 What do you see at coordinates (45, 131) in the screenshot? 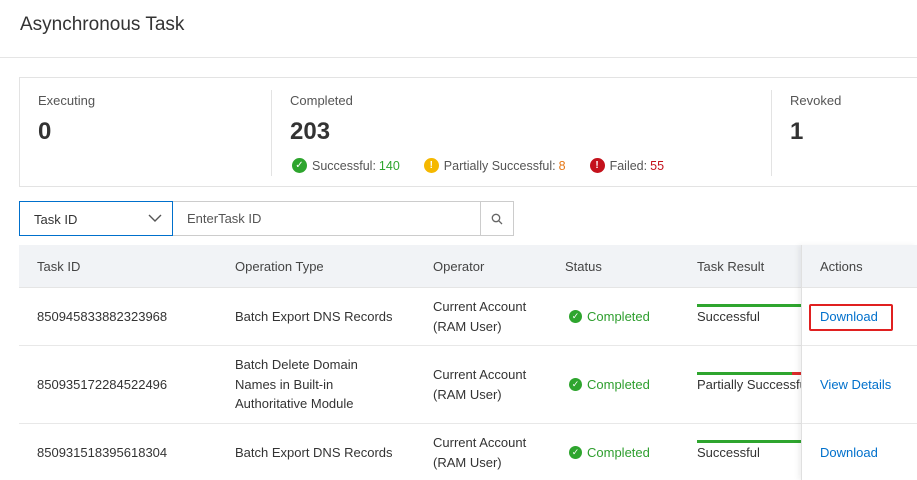
I see `stat-executing-value: 0` at bounding box center [45, 131].